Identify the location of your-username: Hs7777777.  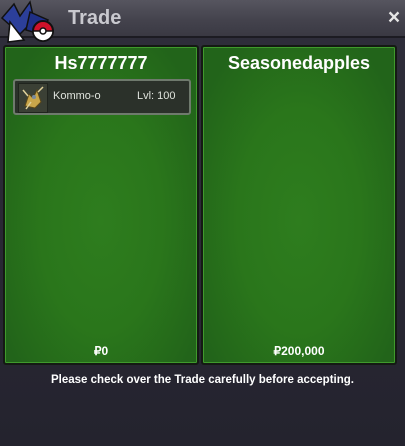
(101, 63).